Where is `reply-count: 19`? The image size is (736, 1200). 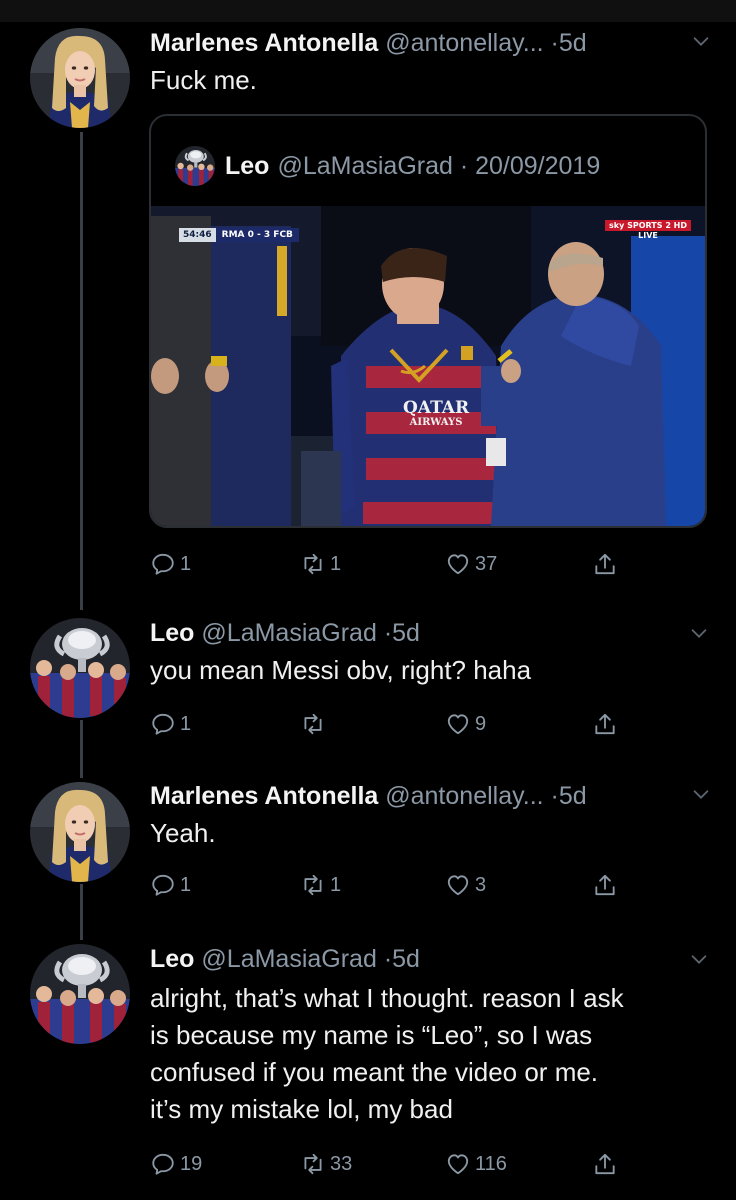
reply-count: 19 is located at coordinates (191, 1163).